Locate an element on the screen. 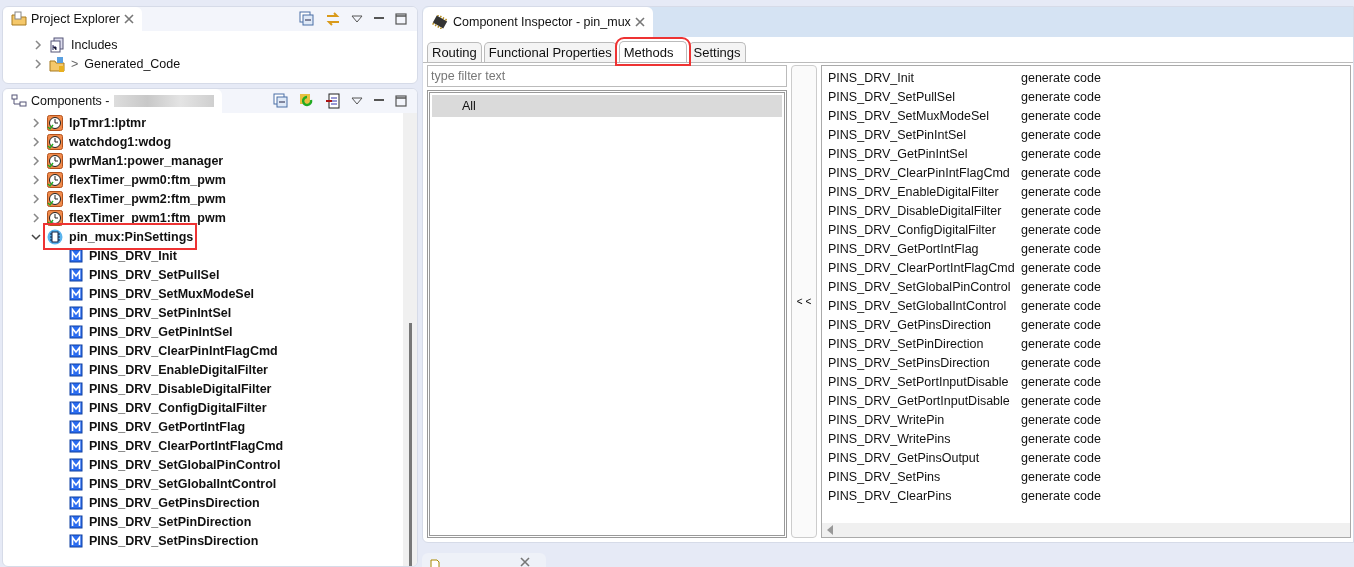 The width and height of the screenshot is (1354, 567). tab: Settings is located at coordinates (717, 52).